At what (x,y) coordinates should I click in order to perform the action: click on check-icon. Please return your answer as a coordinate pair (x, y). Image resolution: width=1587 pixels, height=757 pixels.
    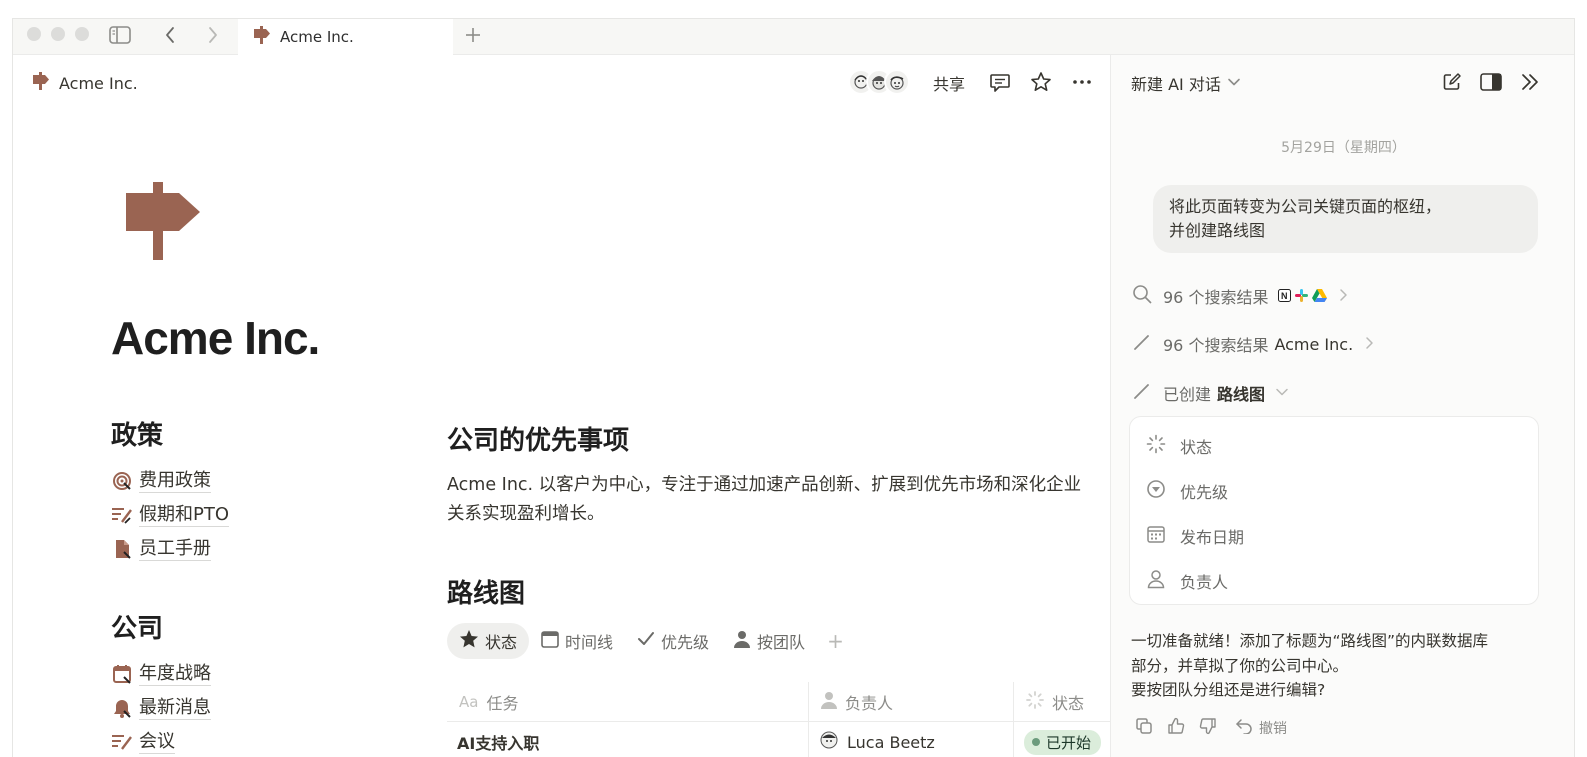
    Looking at the image, I should click on (646, 641).